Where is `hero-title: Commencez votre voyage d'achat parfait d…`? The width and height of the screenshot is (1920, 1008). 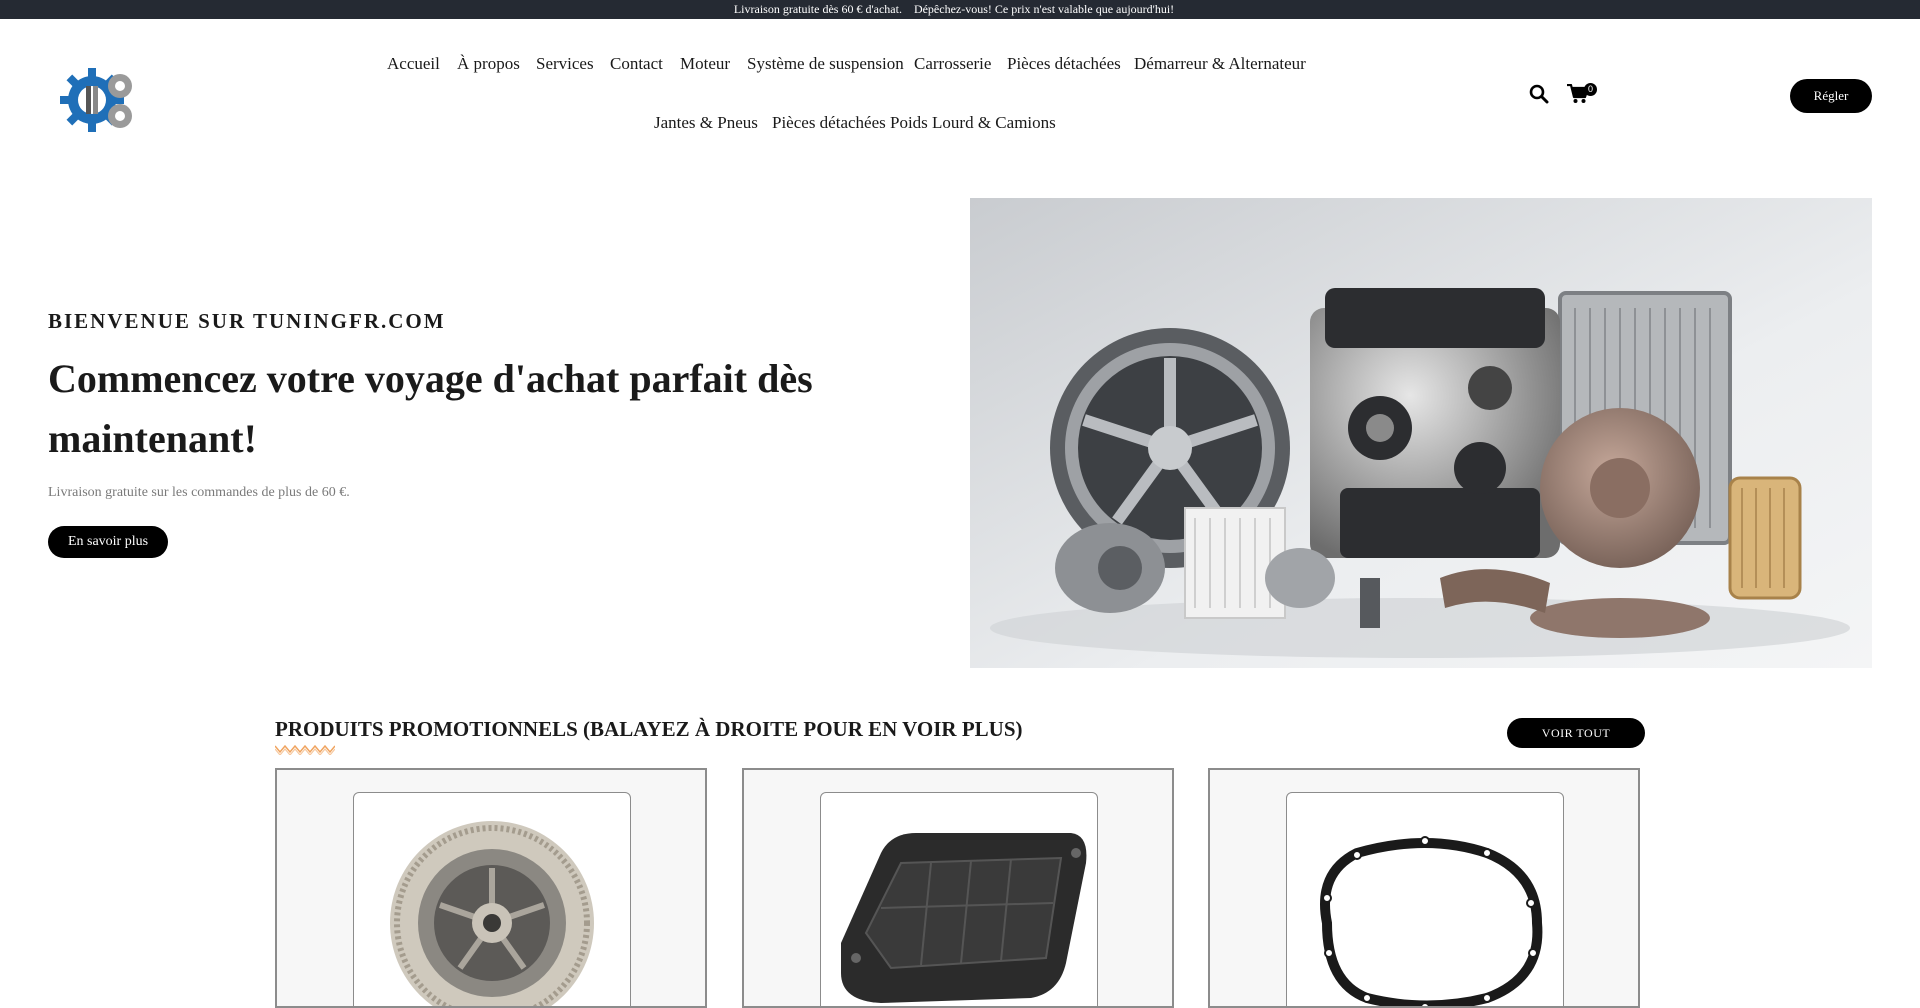 hero-title: Commencez votre voyage d'achat parfait d… is located at coordinates (430, 408).